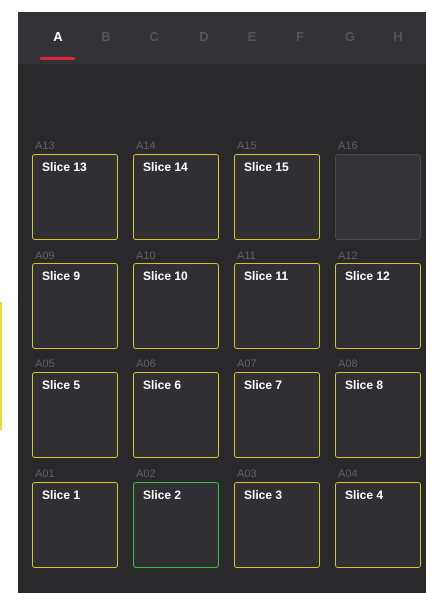  I want to click on pad-label: Slice 7, so click(263, 385).